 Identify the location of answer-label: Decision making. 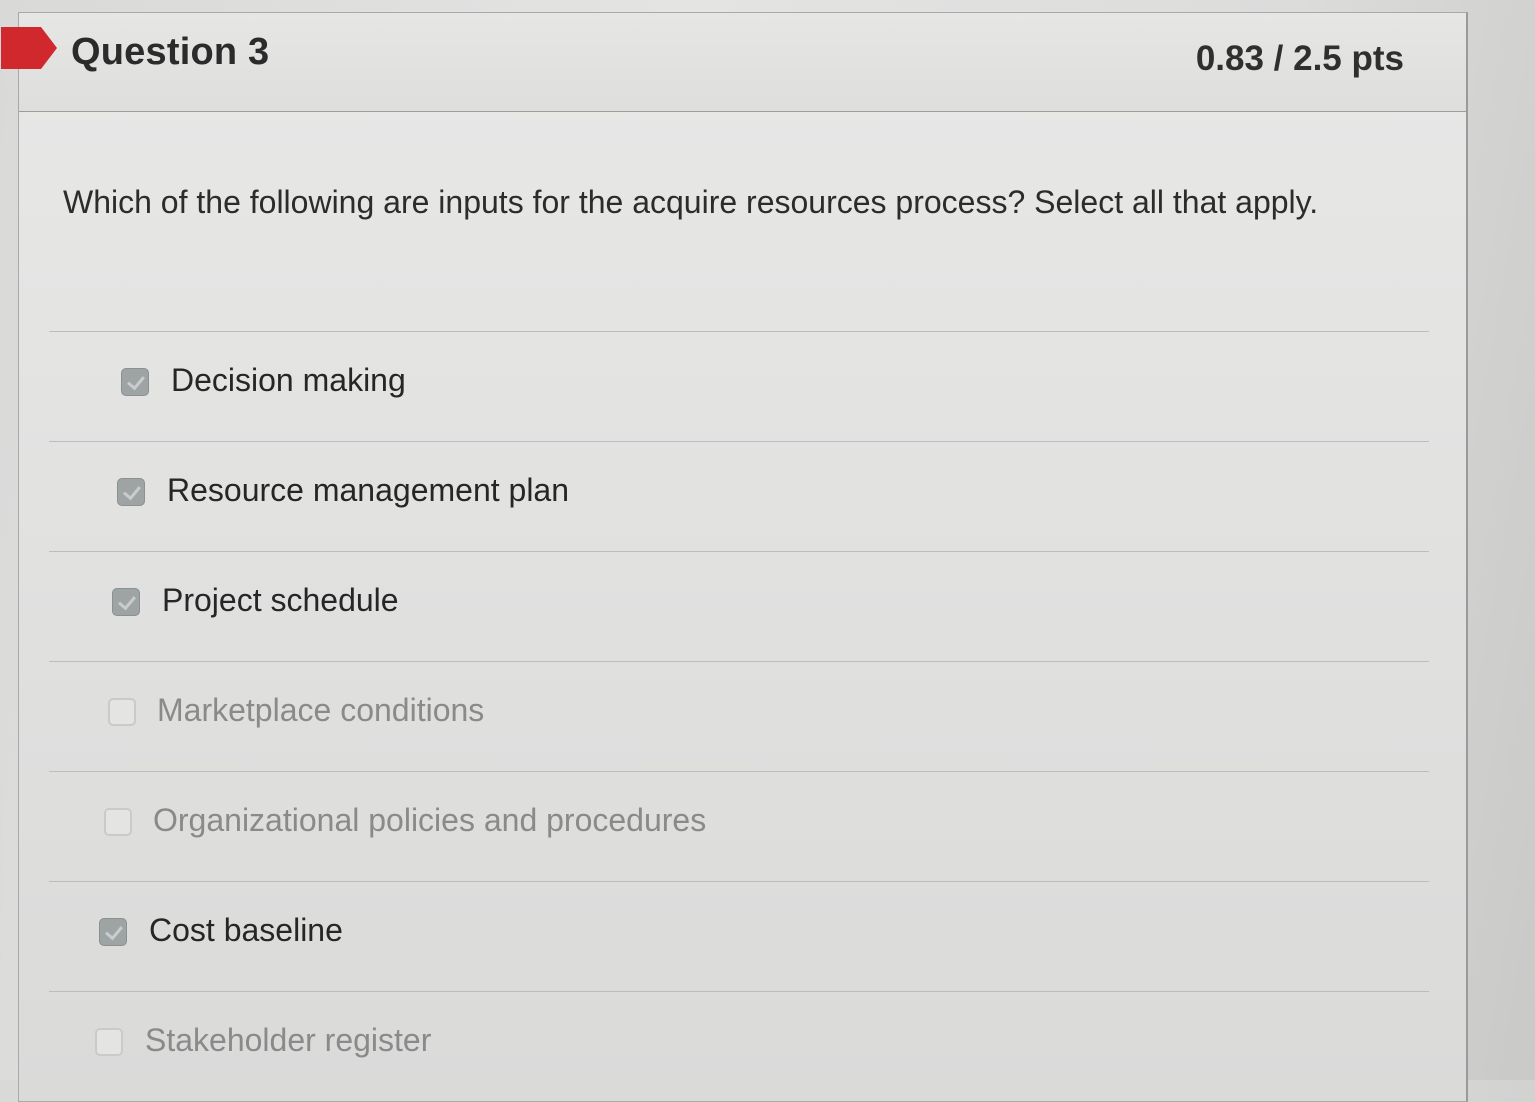
(288, 380).